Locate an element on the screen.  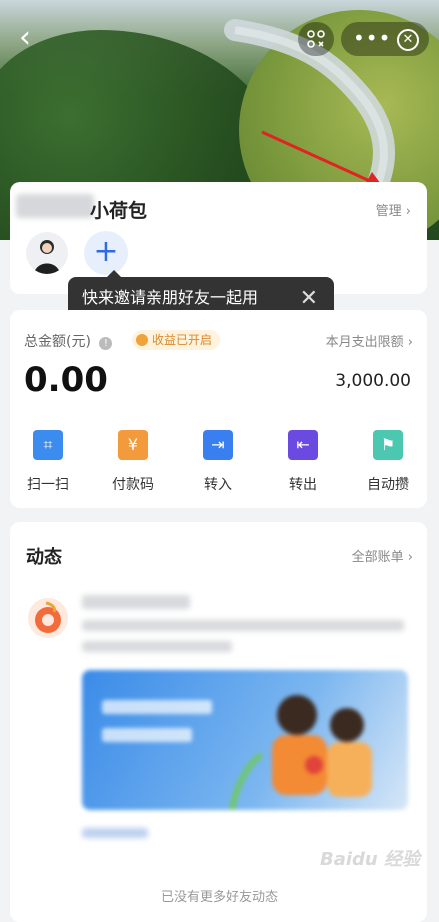
blurred-sender-name is located at coordinates (136, 602).